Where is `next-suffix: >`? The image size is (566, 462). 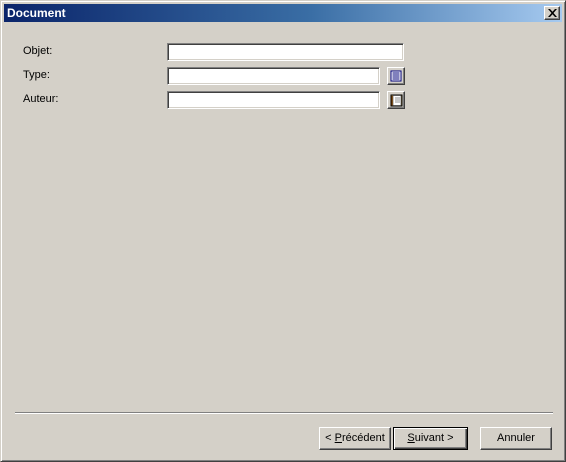 next-suffix: > is located at coordinates (449, 438).